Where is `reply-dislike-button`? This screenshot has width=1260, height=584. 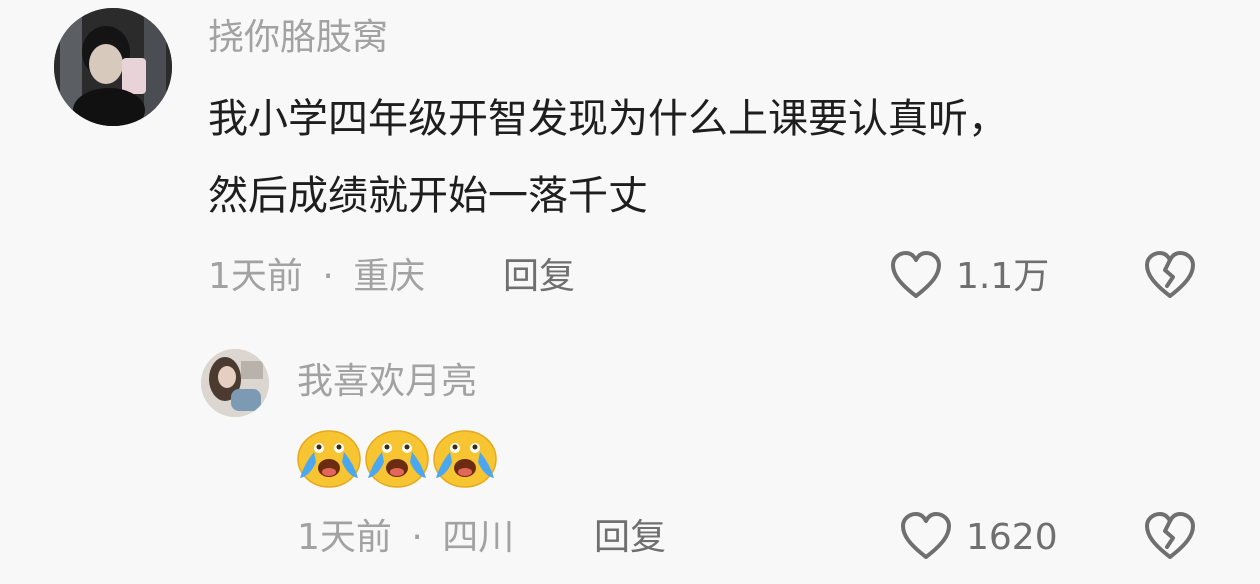
reply-dislike-button is located at coordinates (1170, 537).